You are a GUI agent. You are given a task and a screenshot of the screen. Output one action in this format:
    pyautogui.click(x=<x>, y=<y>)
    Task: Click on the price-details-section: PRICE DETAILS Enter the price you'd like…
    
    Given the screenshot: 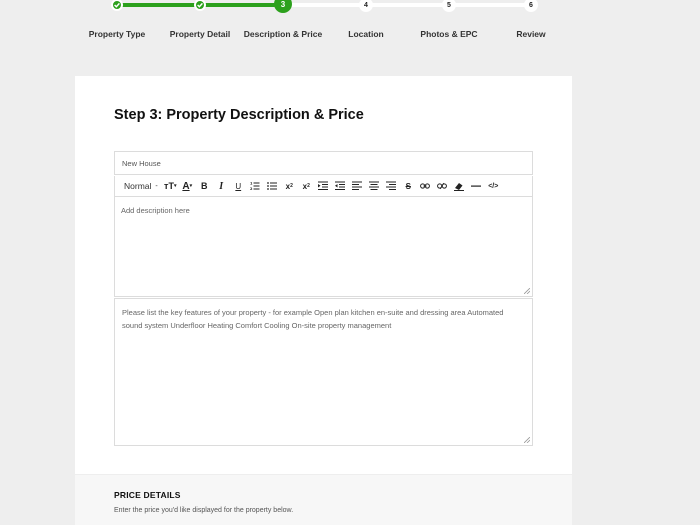 What is the action you would take?
    pyautogui.click(x=323, y=499)
    